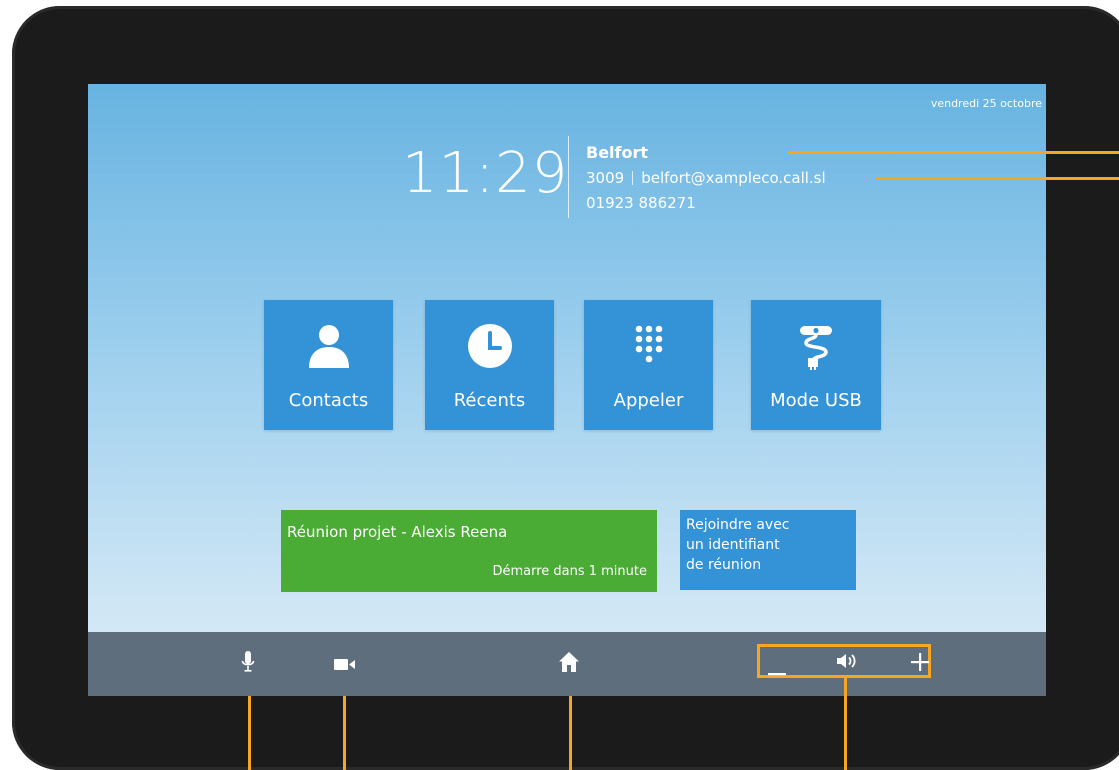 The height and width of the screenshot is (770, 1119). I want to click on meeting-start-status: Démarre dans 1 minute, so click(569, 571).